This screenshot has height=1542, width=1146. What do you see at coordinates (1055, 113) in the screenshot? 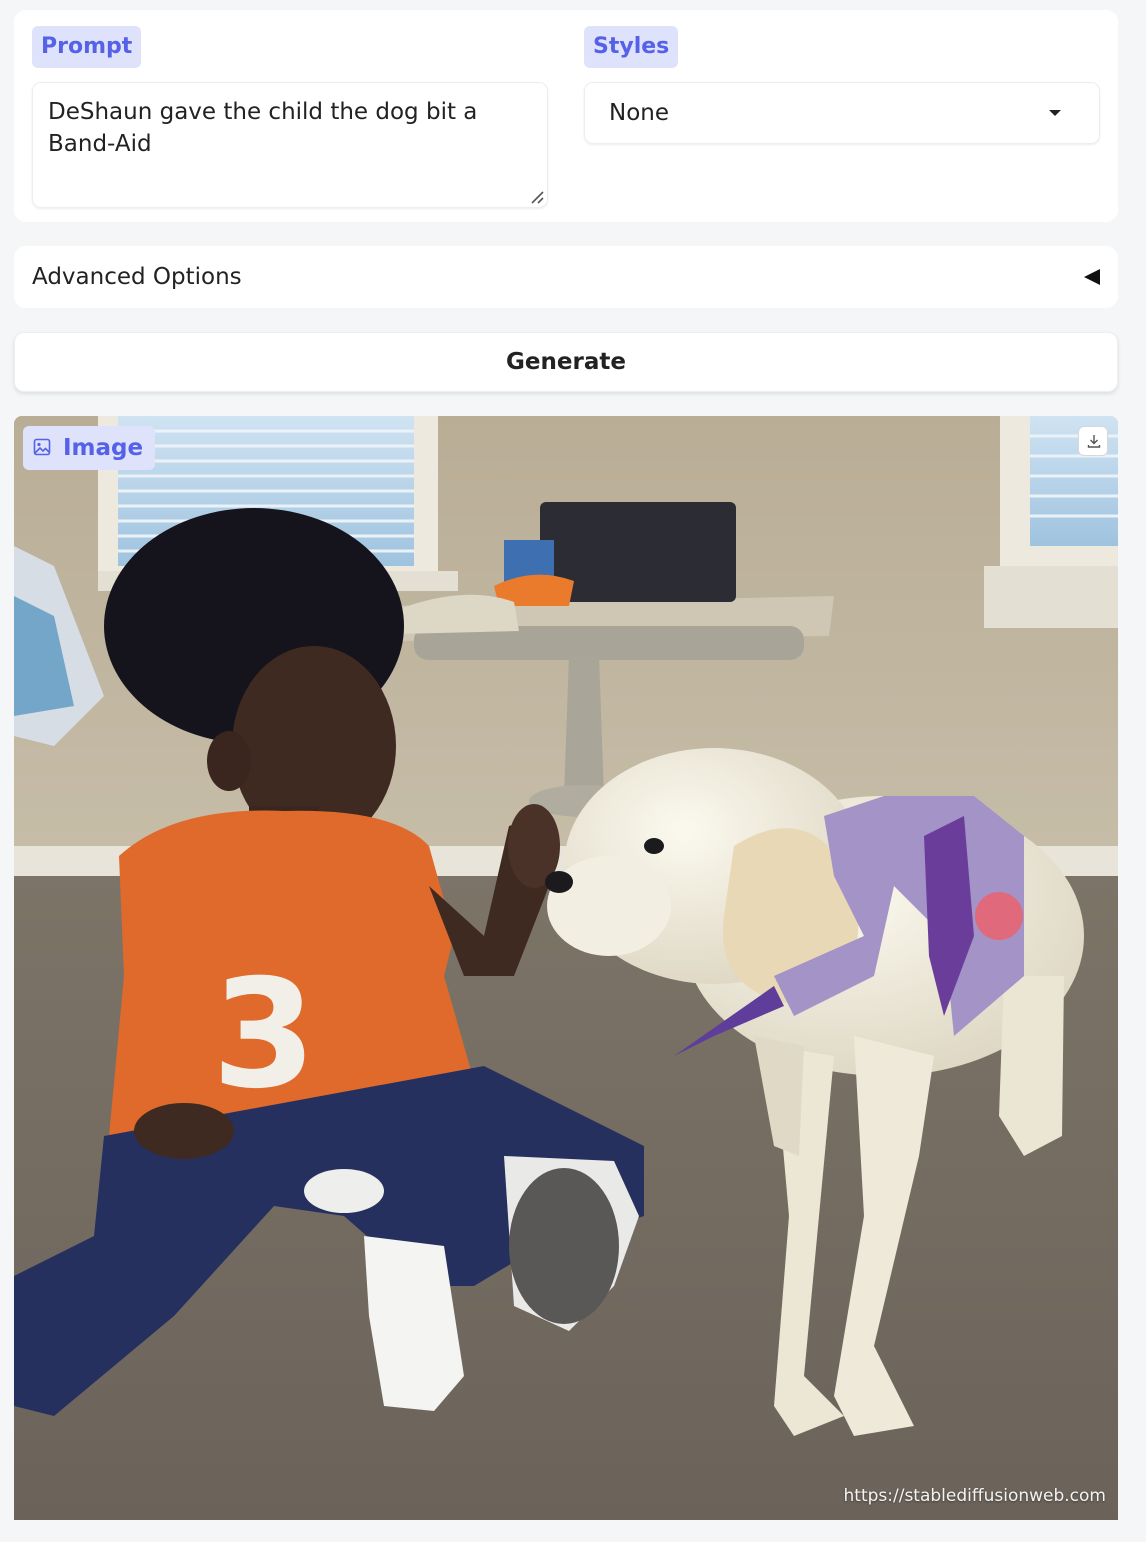
I see `caret-down-icon` at bounding box center [1055, 113].